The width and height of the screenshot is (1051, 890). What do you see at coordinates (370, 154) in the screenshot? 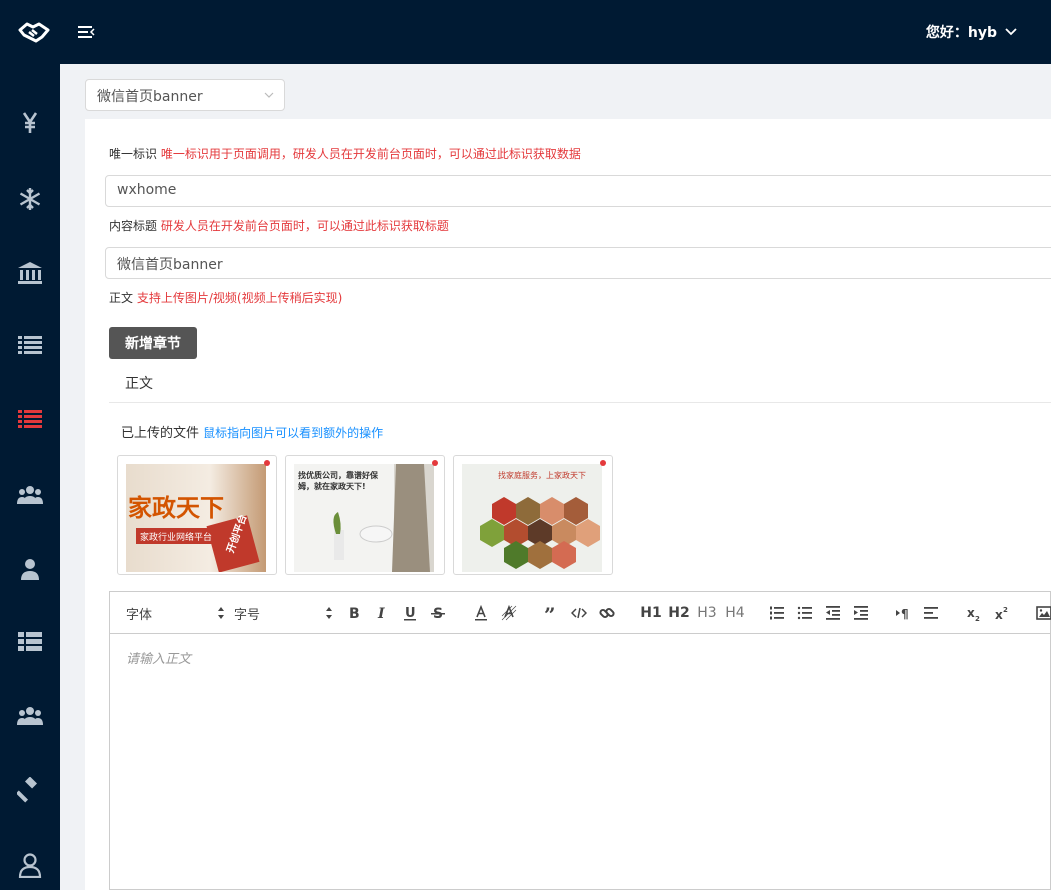
I see `key-hint: 唯一标识用于页面调用，研发人员在开发前台页面时，可以通过此标识获取数据` at bounding box center [370, 154].